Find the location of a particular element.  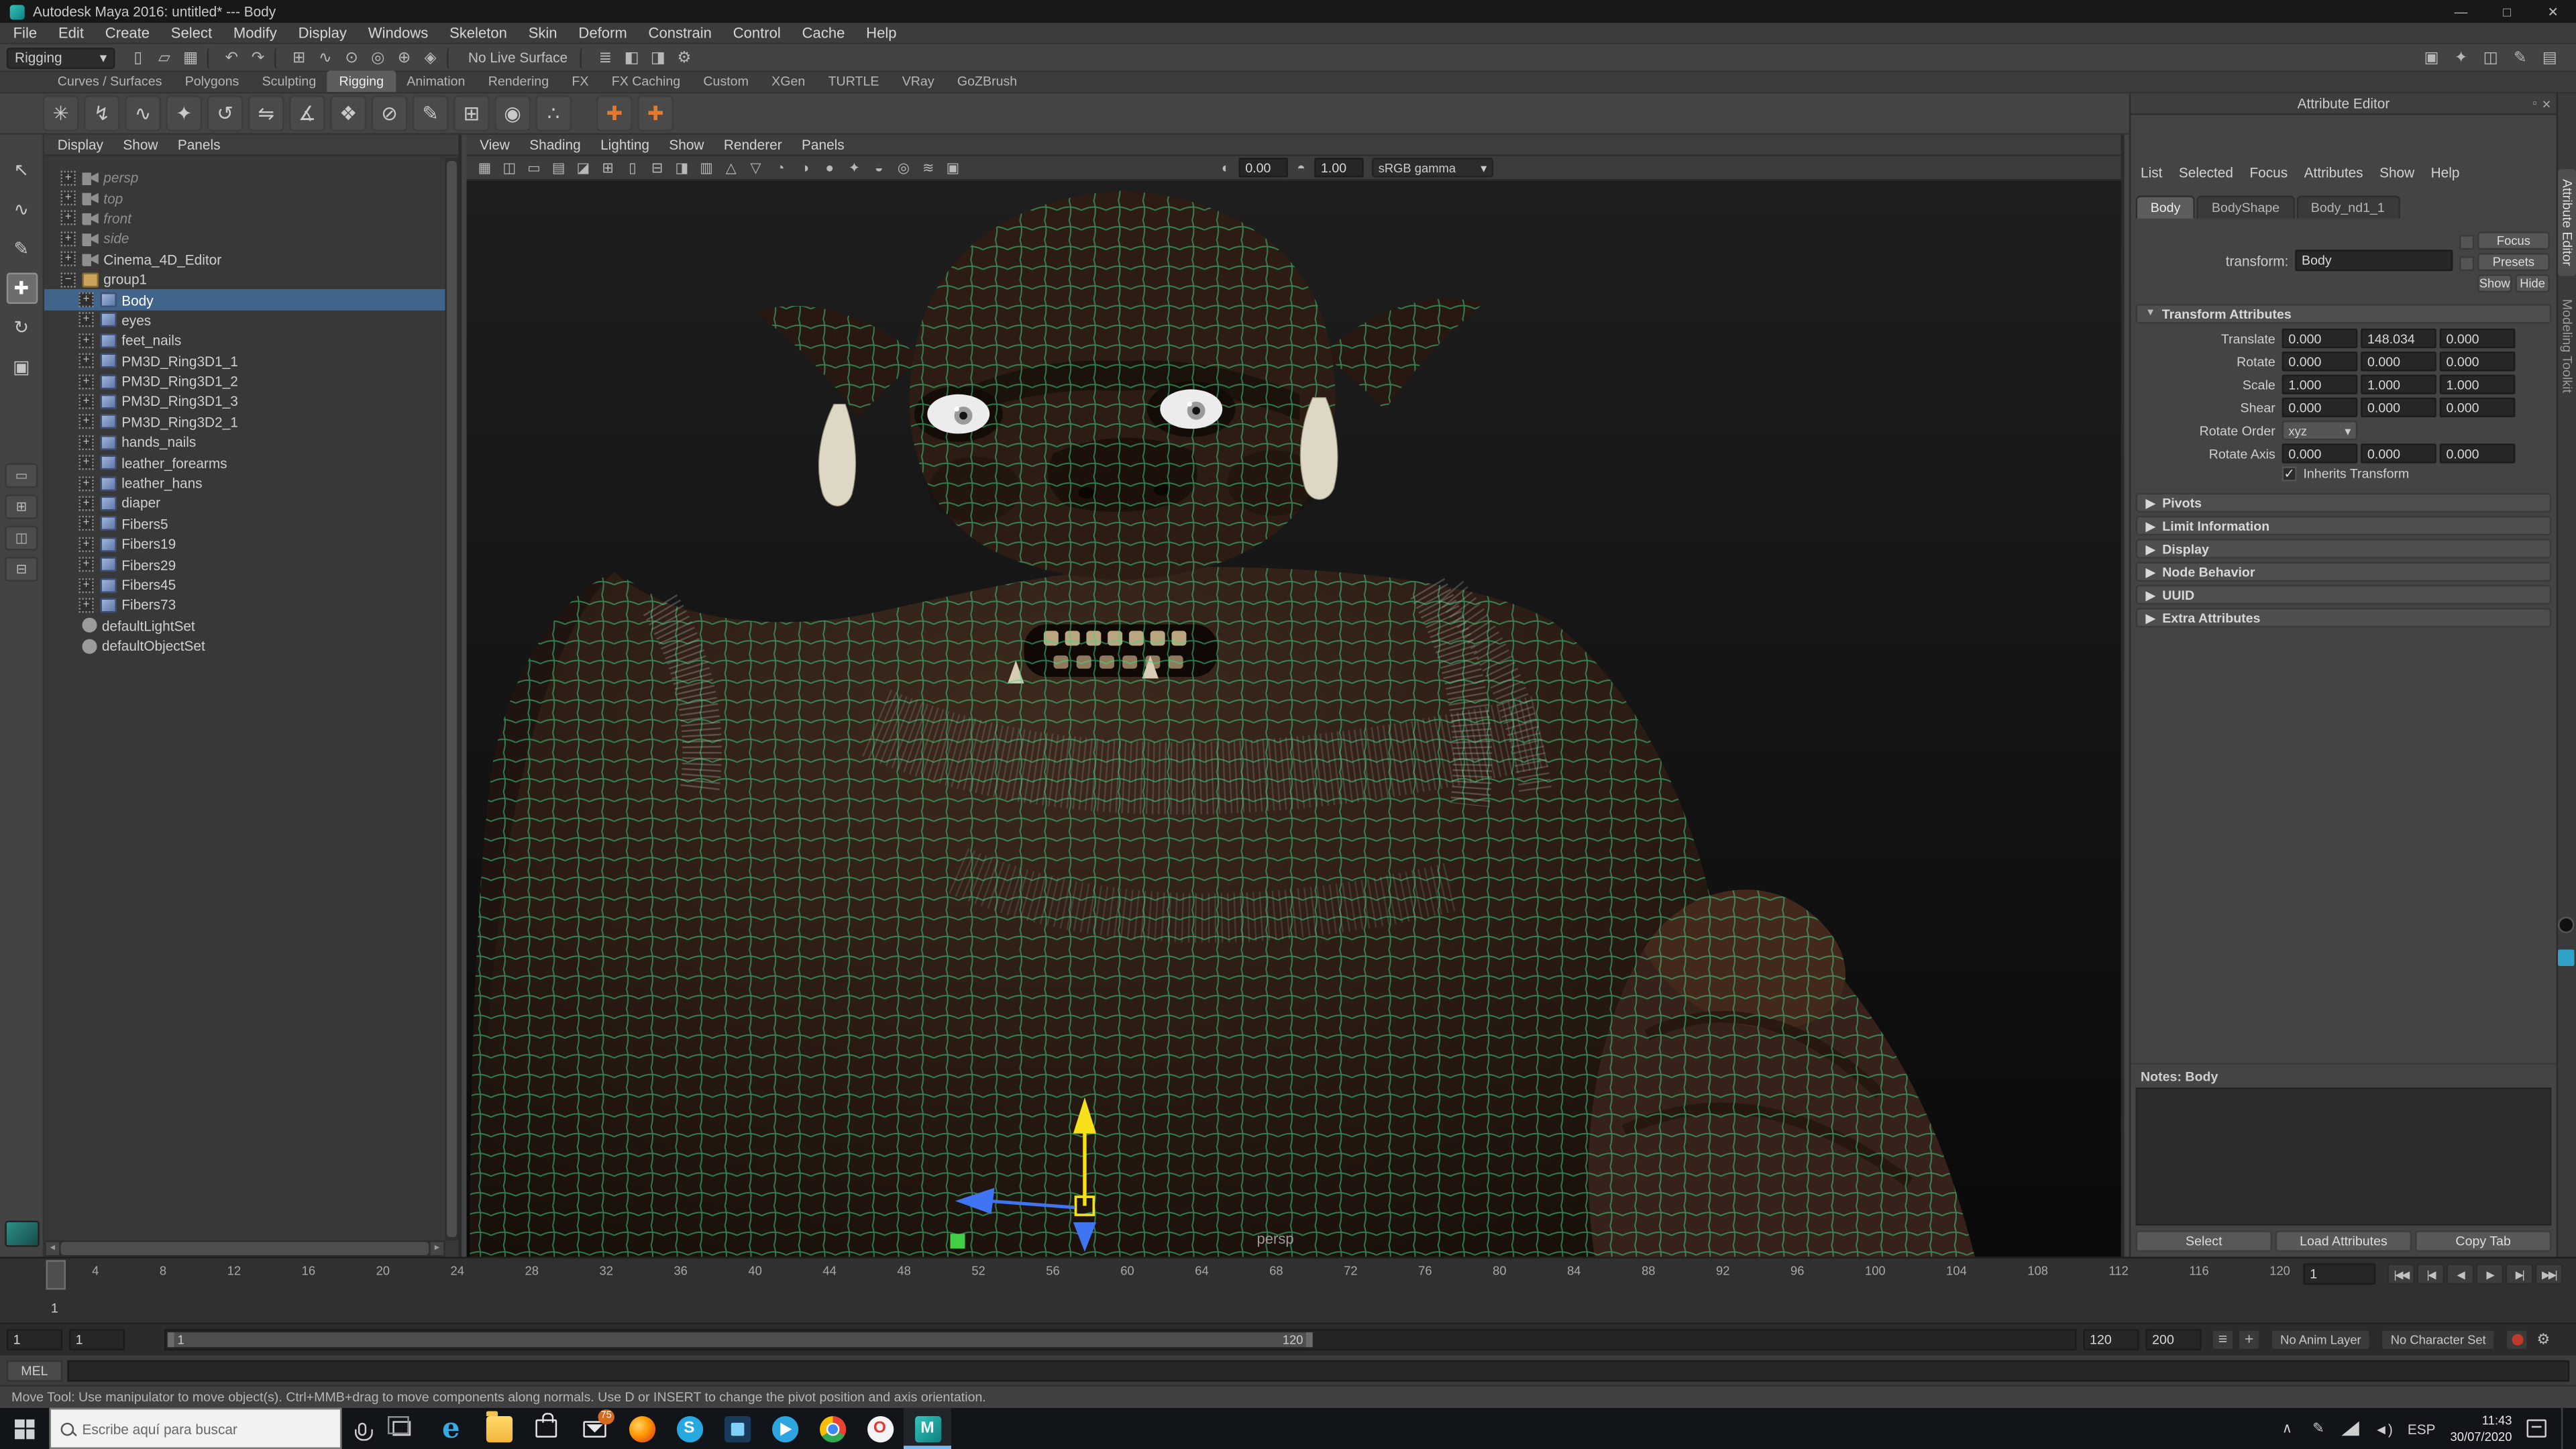

shelf-tab: GoZBrush is located at coordinates (987, 81).